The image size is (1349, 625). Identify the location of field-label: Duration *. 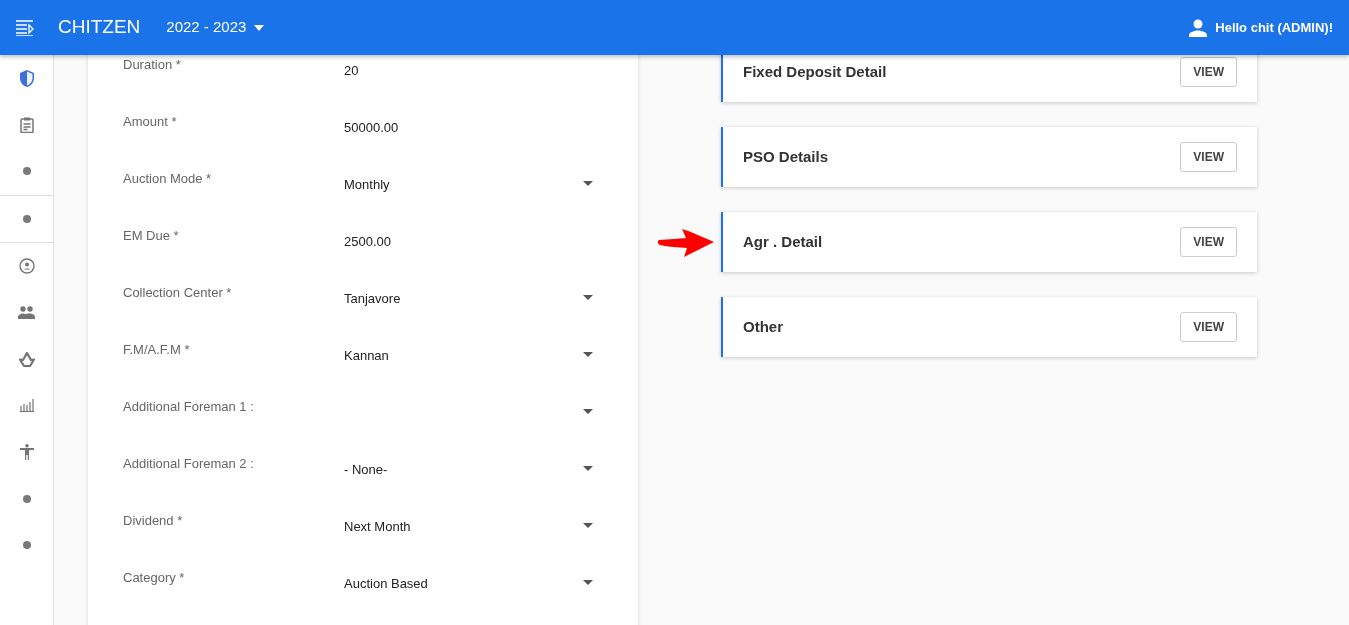
(152, 65).